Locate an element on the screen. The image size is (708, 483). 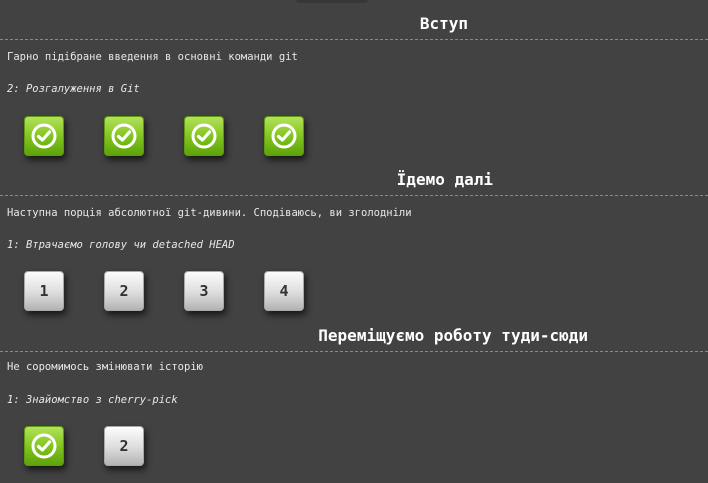
level-button-4: 4 is located at coordinates (284, 291).